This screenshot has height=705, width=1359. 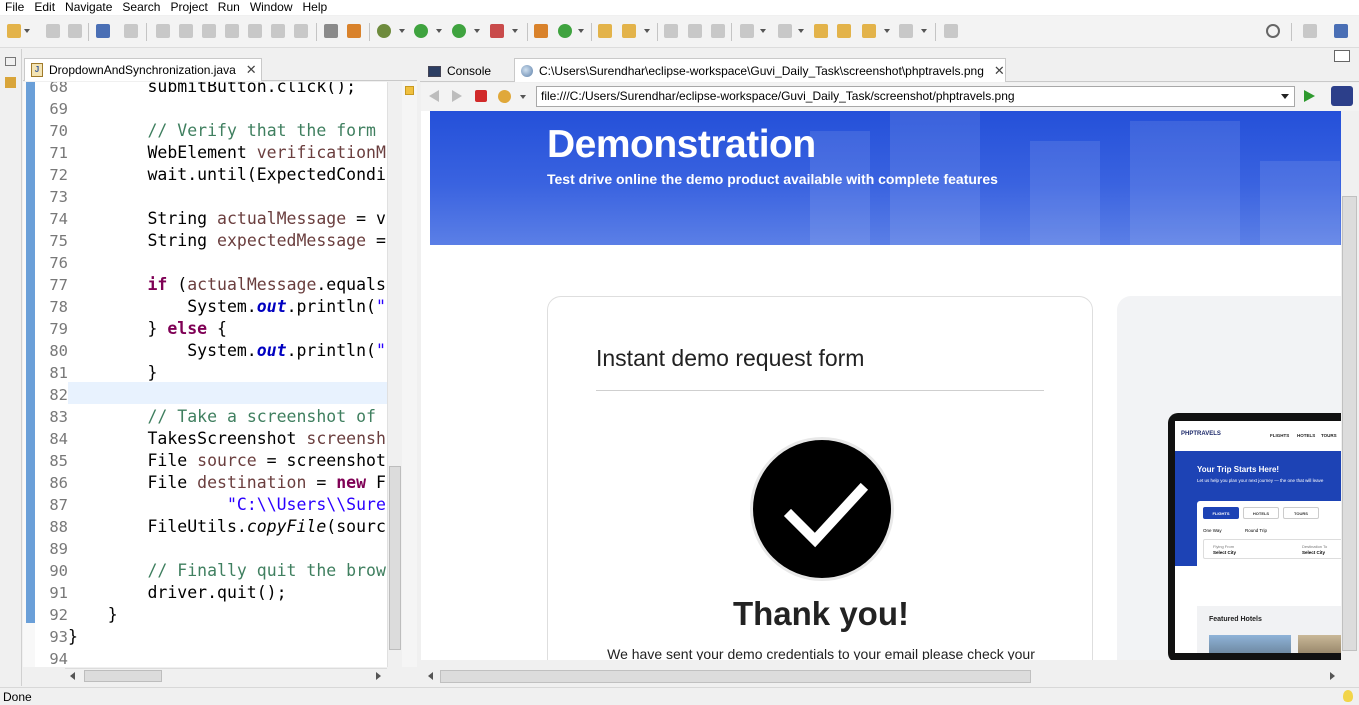 I want to click on menu-help: Help, so click(x=314, y=7).